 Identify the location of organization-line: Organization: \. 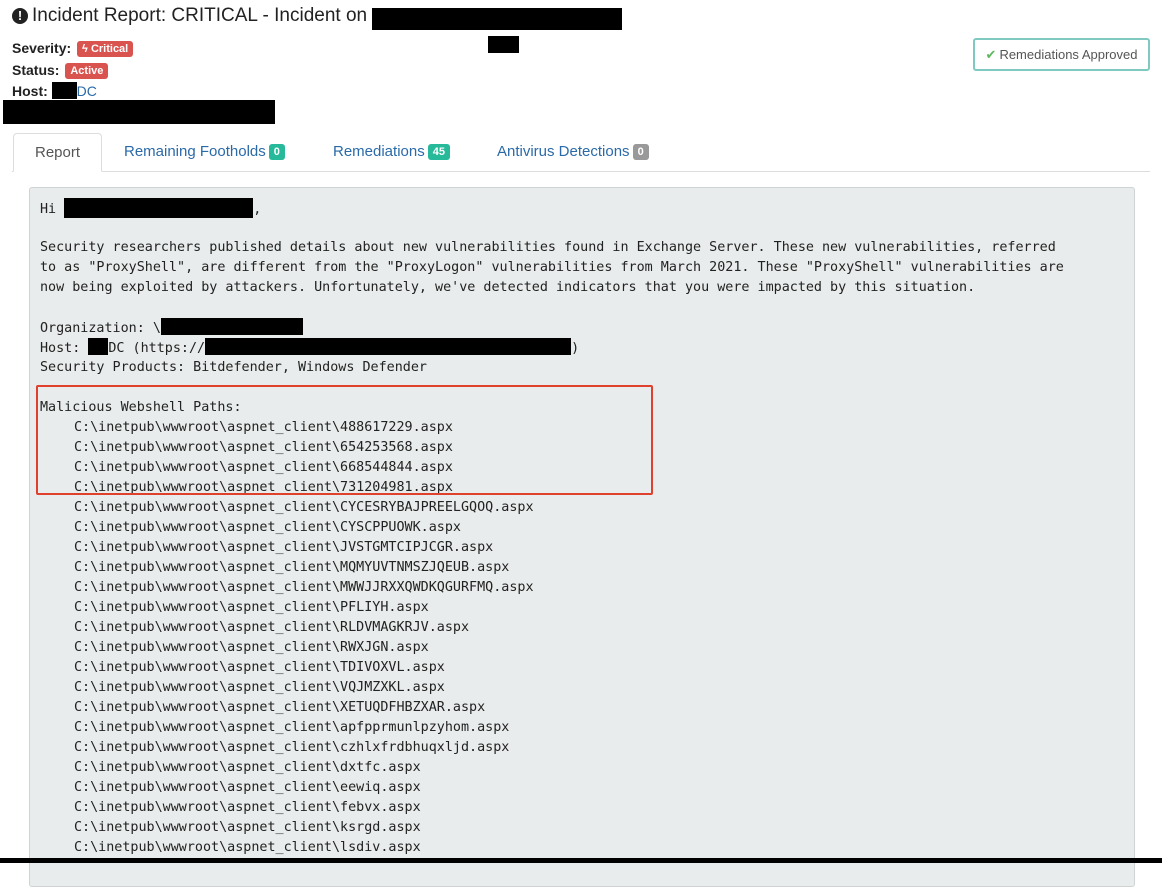
(552, 328).